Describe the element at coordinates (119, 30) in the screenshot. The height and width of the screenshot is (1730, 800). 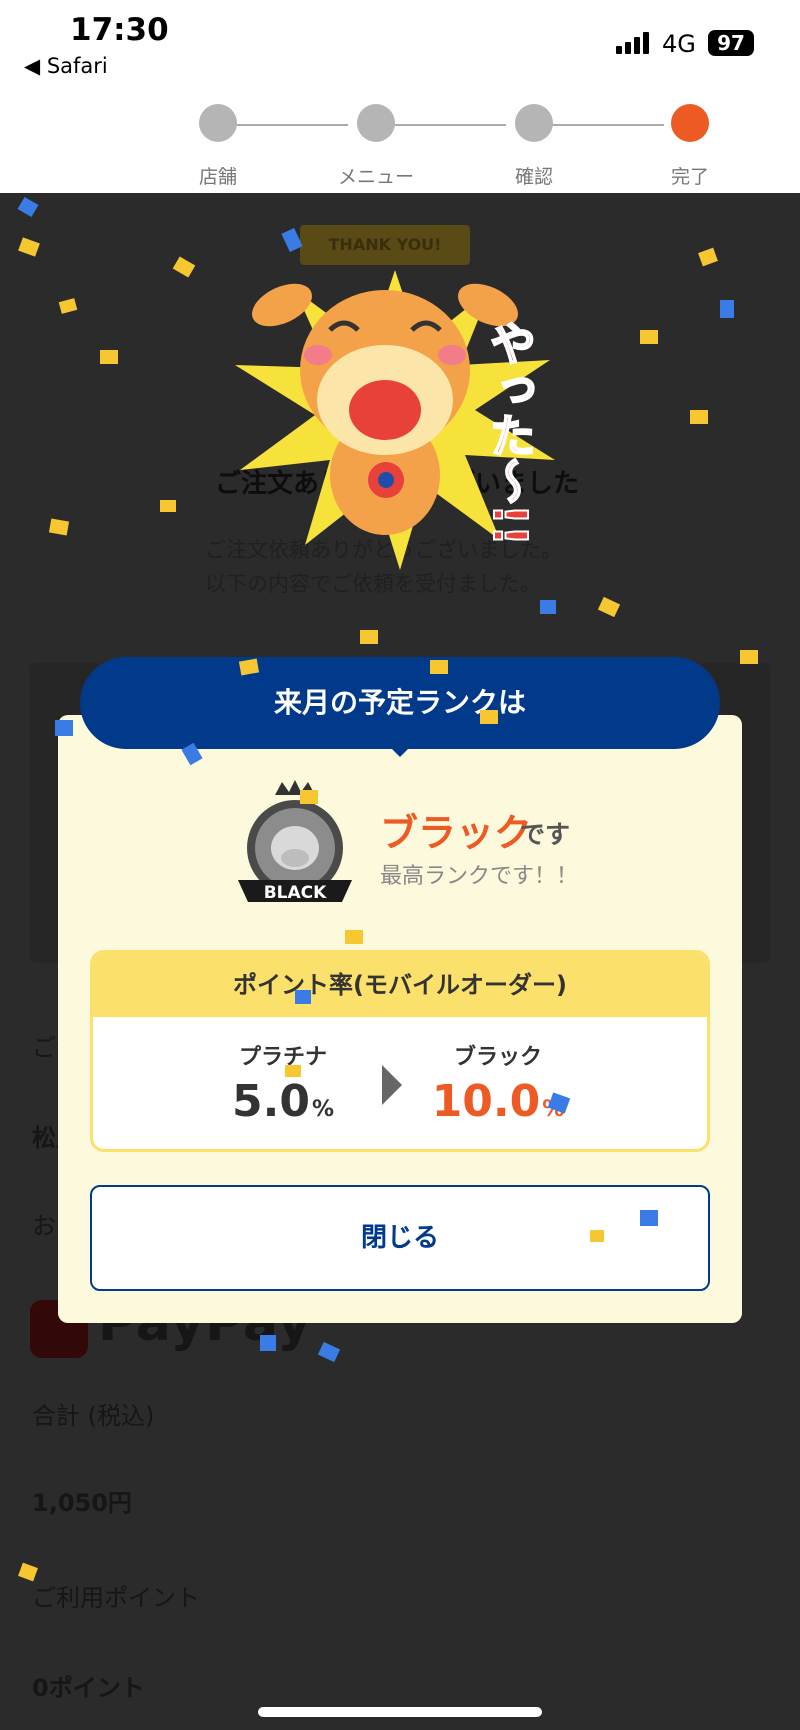
I see `status-time: 17:30` at that location.